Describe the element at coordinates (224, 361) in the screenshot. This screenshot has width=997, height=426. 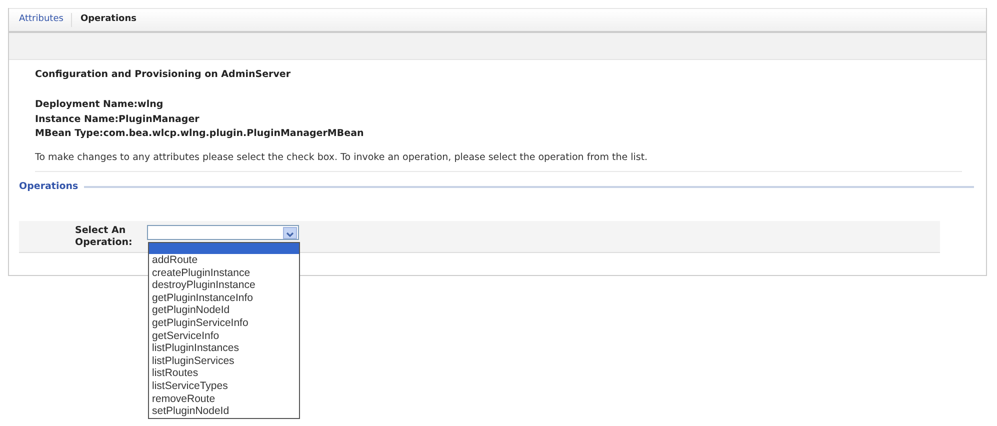
I see `dropdown-option: listPluginServices` at that location.